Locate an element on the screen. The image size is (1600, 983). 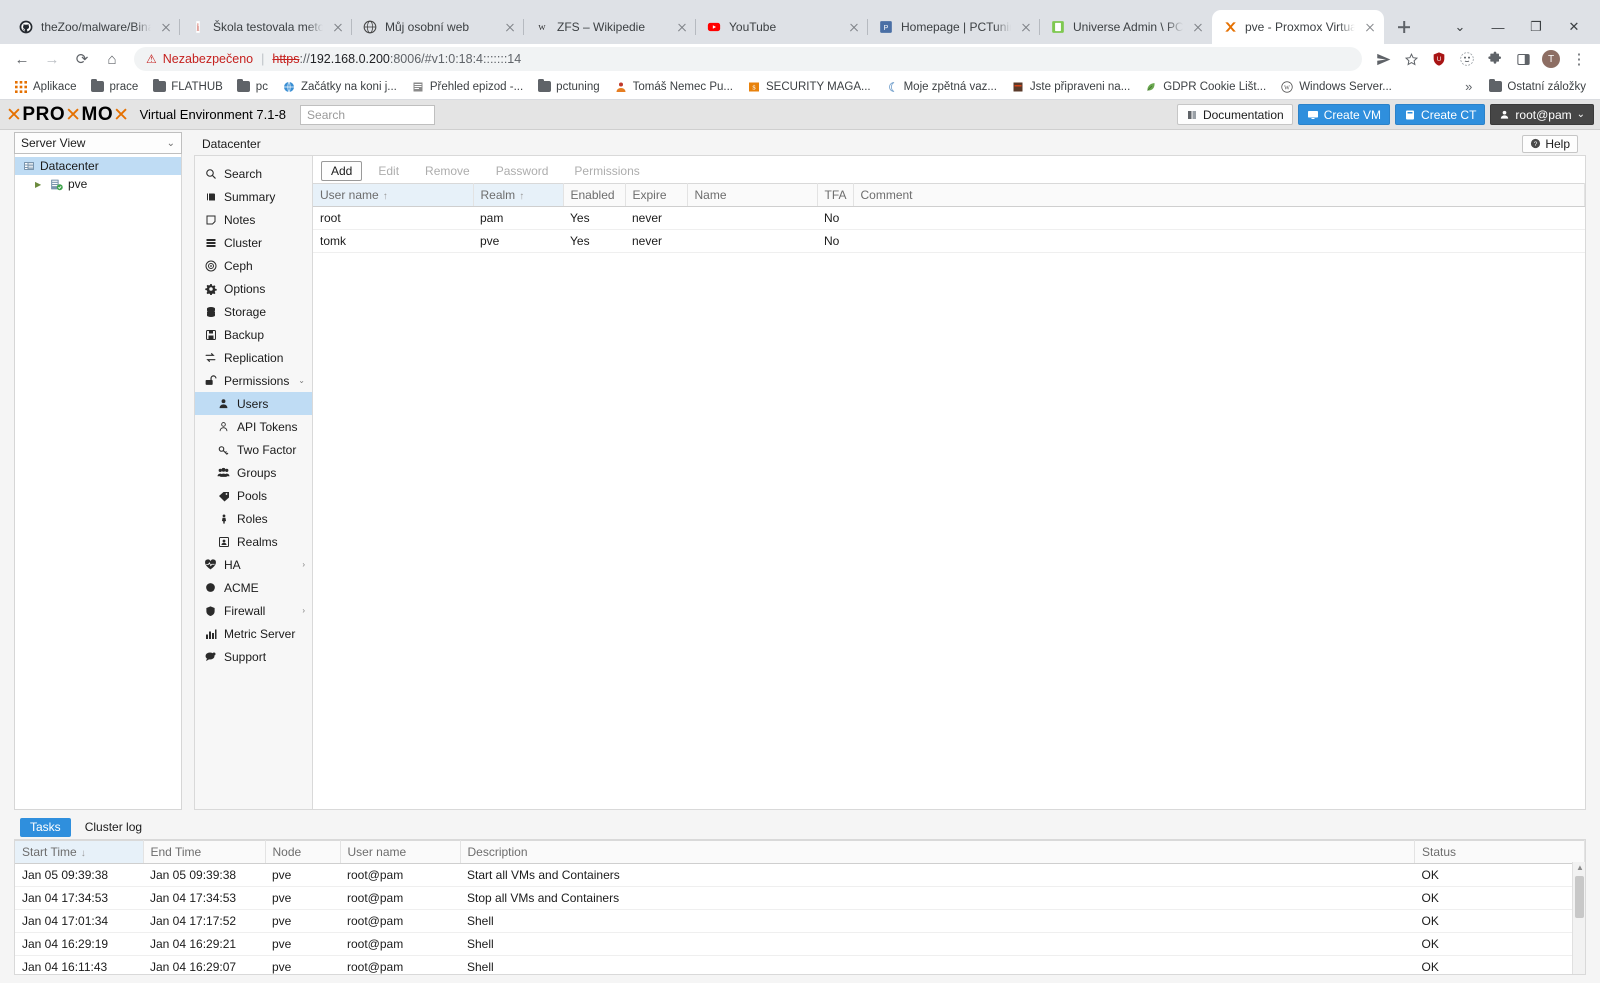
nav-item-permissions: Permissions ⌄ is located at coordinates (253, 380).